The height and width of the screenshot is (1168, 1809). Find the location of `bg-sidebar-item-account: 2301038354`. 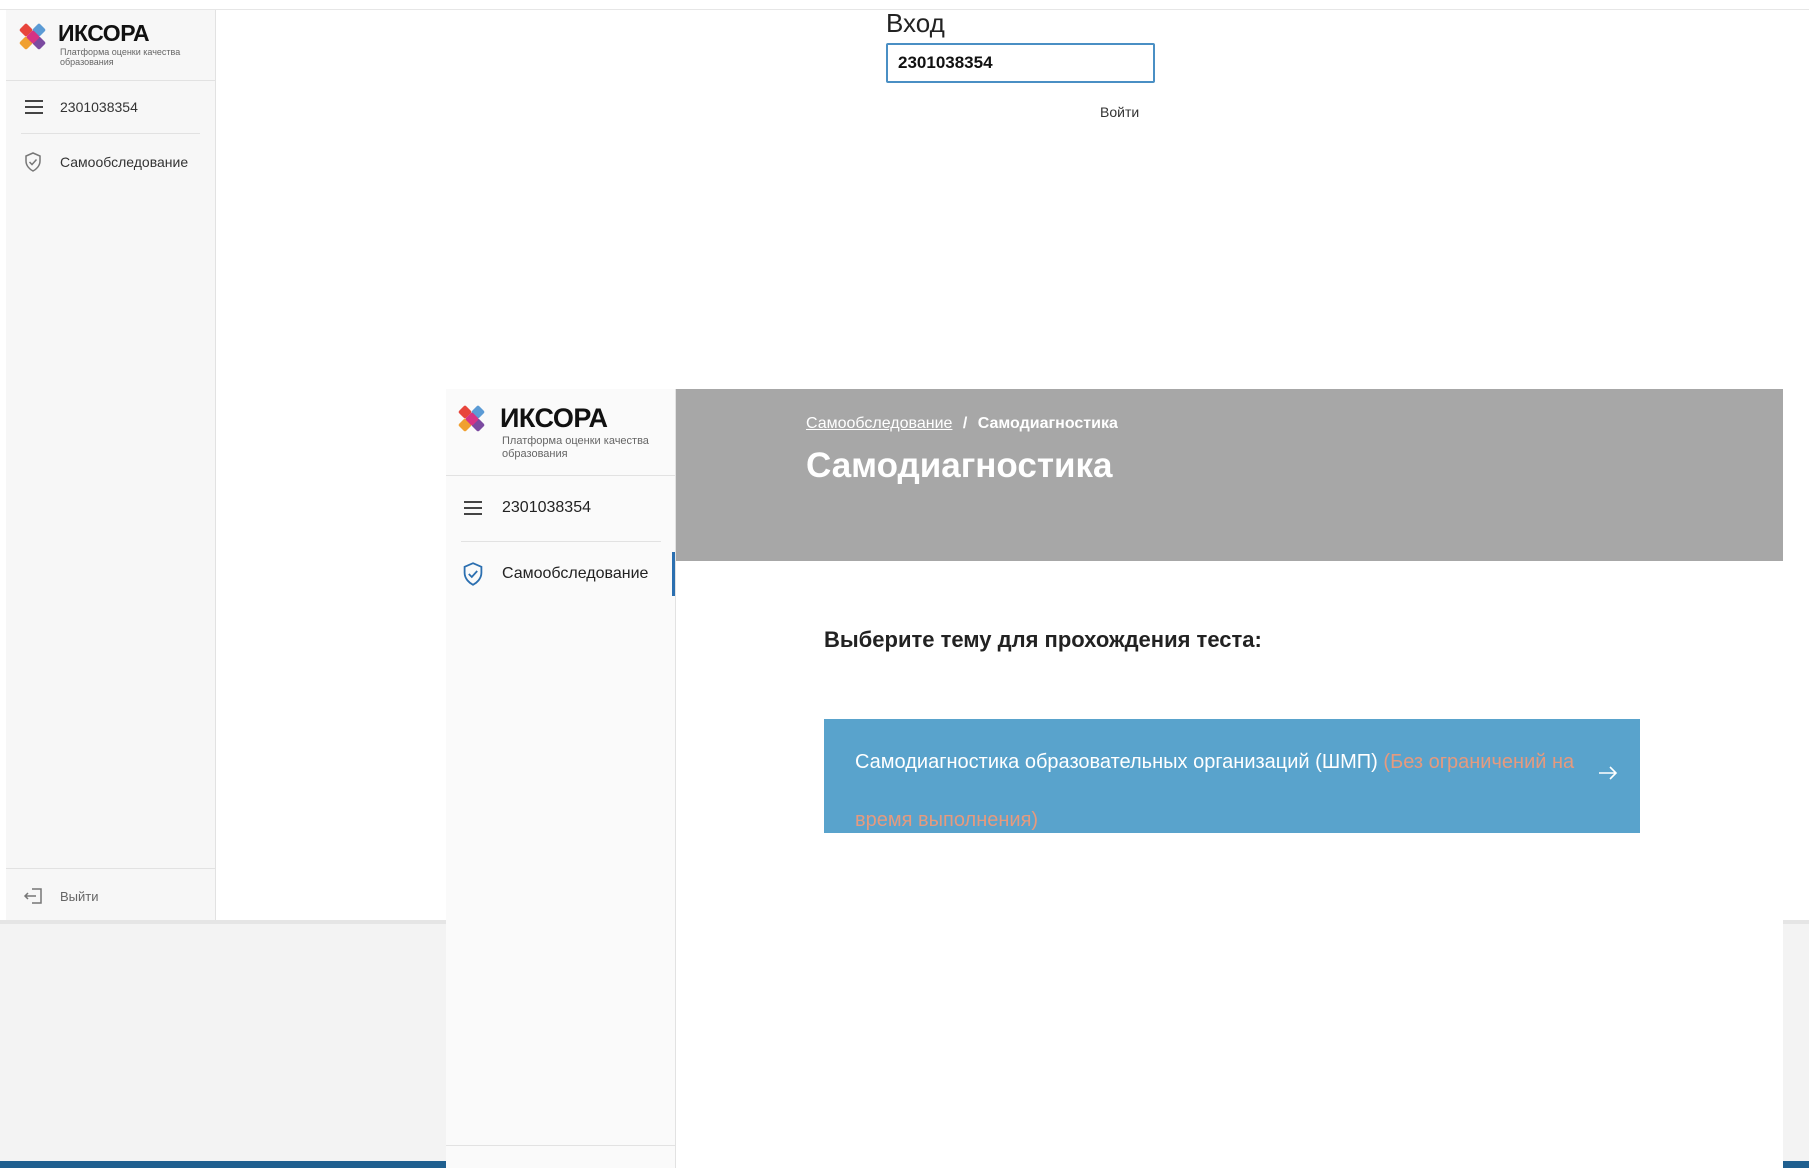

bg-sidebar-item-account: 2301038354 is located at coordinates (103, 108).